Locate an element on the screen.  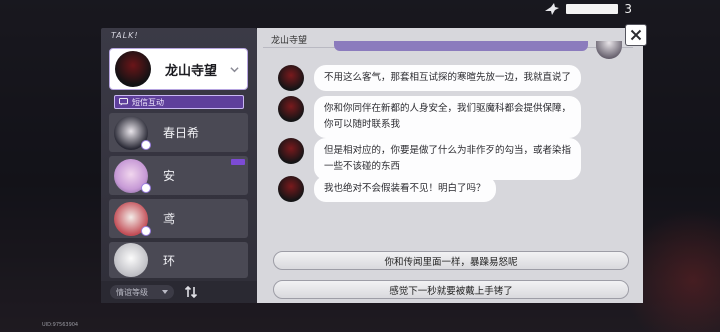
message-row: 但是相对应的，你要是做了什么为非作歹的勾当，或者染指 一些不该碰的东西 is located at coordinates (430, 159).